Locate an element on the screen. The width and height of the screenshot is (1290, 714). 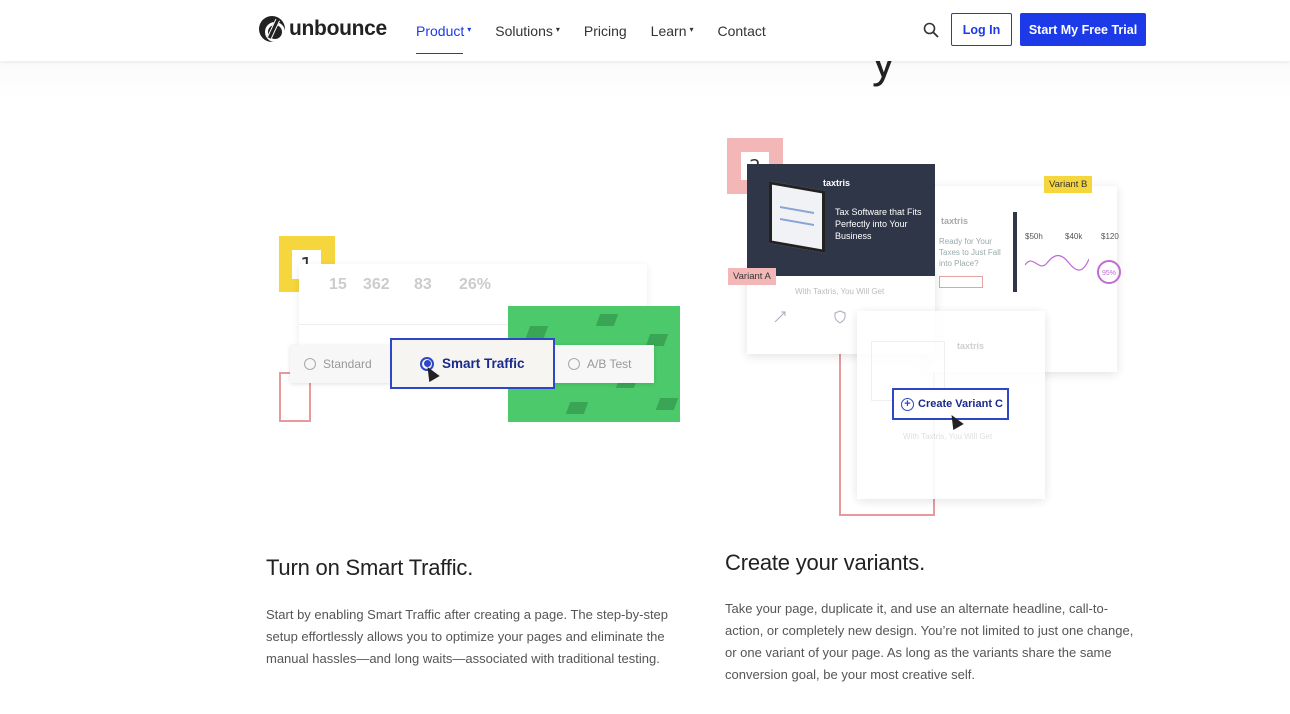
nav-item-pricing: Pricing is located at coordinates (605, 30).